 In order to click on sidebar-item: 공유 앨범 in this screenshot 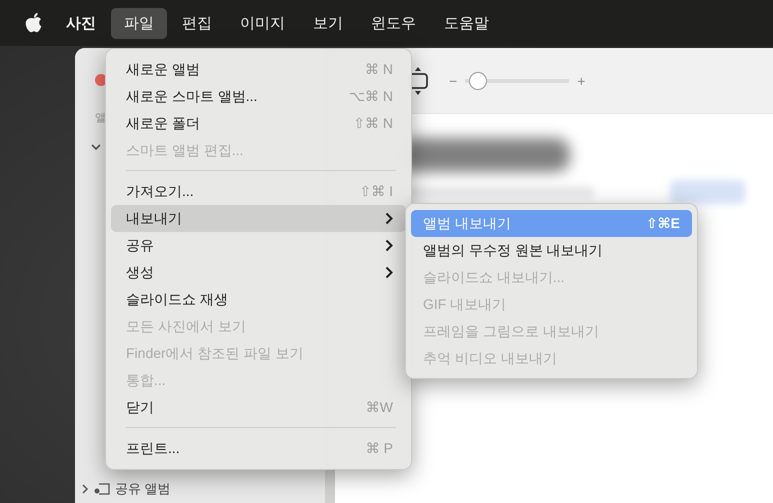, I will do `click(143, 489)`.